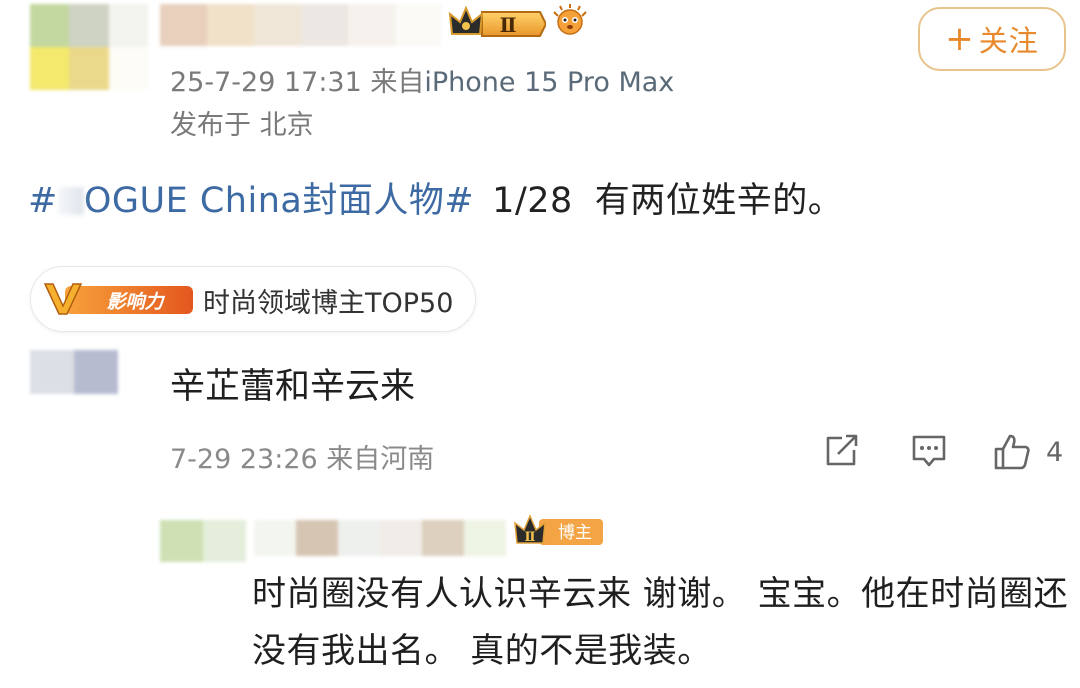 The height and width of the screenshot is (688, 1080). What do you see at coordinates (719, 201) in the screenshot?
I see `post-text: 有两位姓辛的。` at bounding box center [719, 201].